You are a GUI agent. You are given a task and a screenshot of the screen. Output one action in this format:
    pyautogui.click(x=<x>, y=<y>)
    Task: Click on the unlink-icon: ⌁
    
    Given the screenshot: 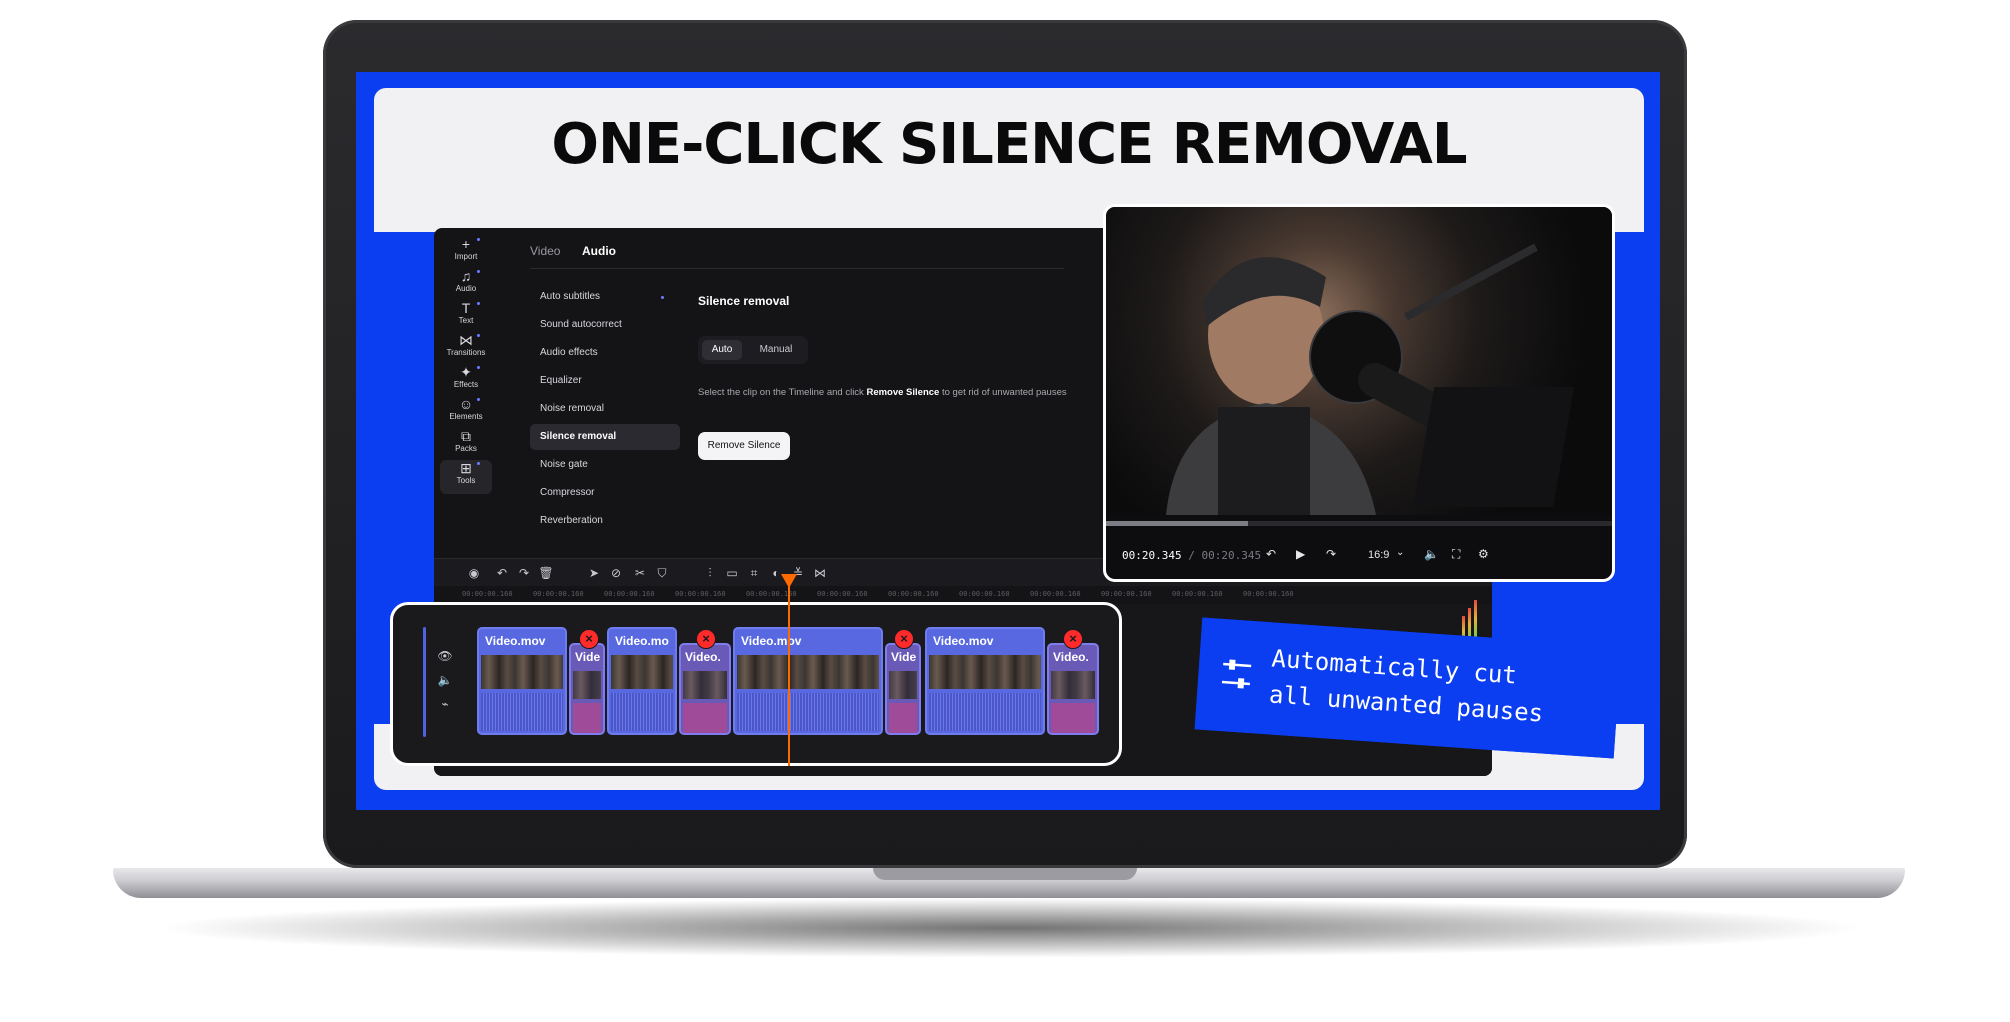 What is the action you would take?
    pyautogui.click(x=445, y=704)
    